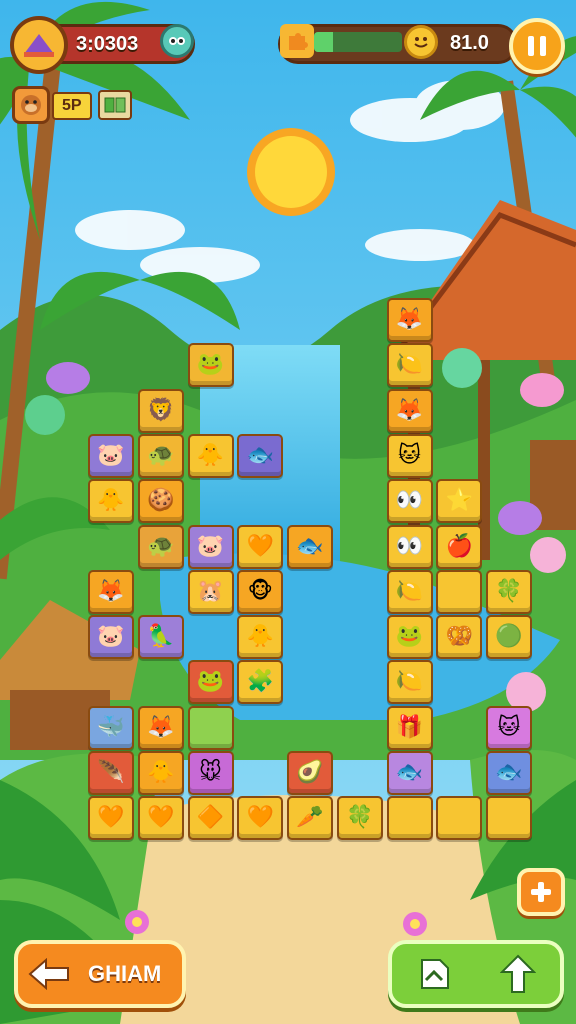 The height and width of the screenshot is (1024, 576). What do you see at coordinates (409, 727) in the screenshot?
I see `game-tile: 🎁` at bounding box center [409, 727].